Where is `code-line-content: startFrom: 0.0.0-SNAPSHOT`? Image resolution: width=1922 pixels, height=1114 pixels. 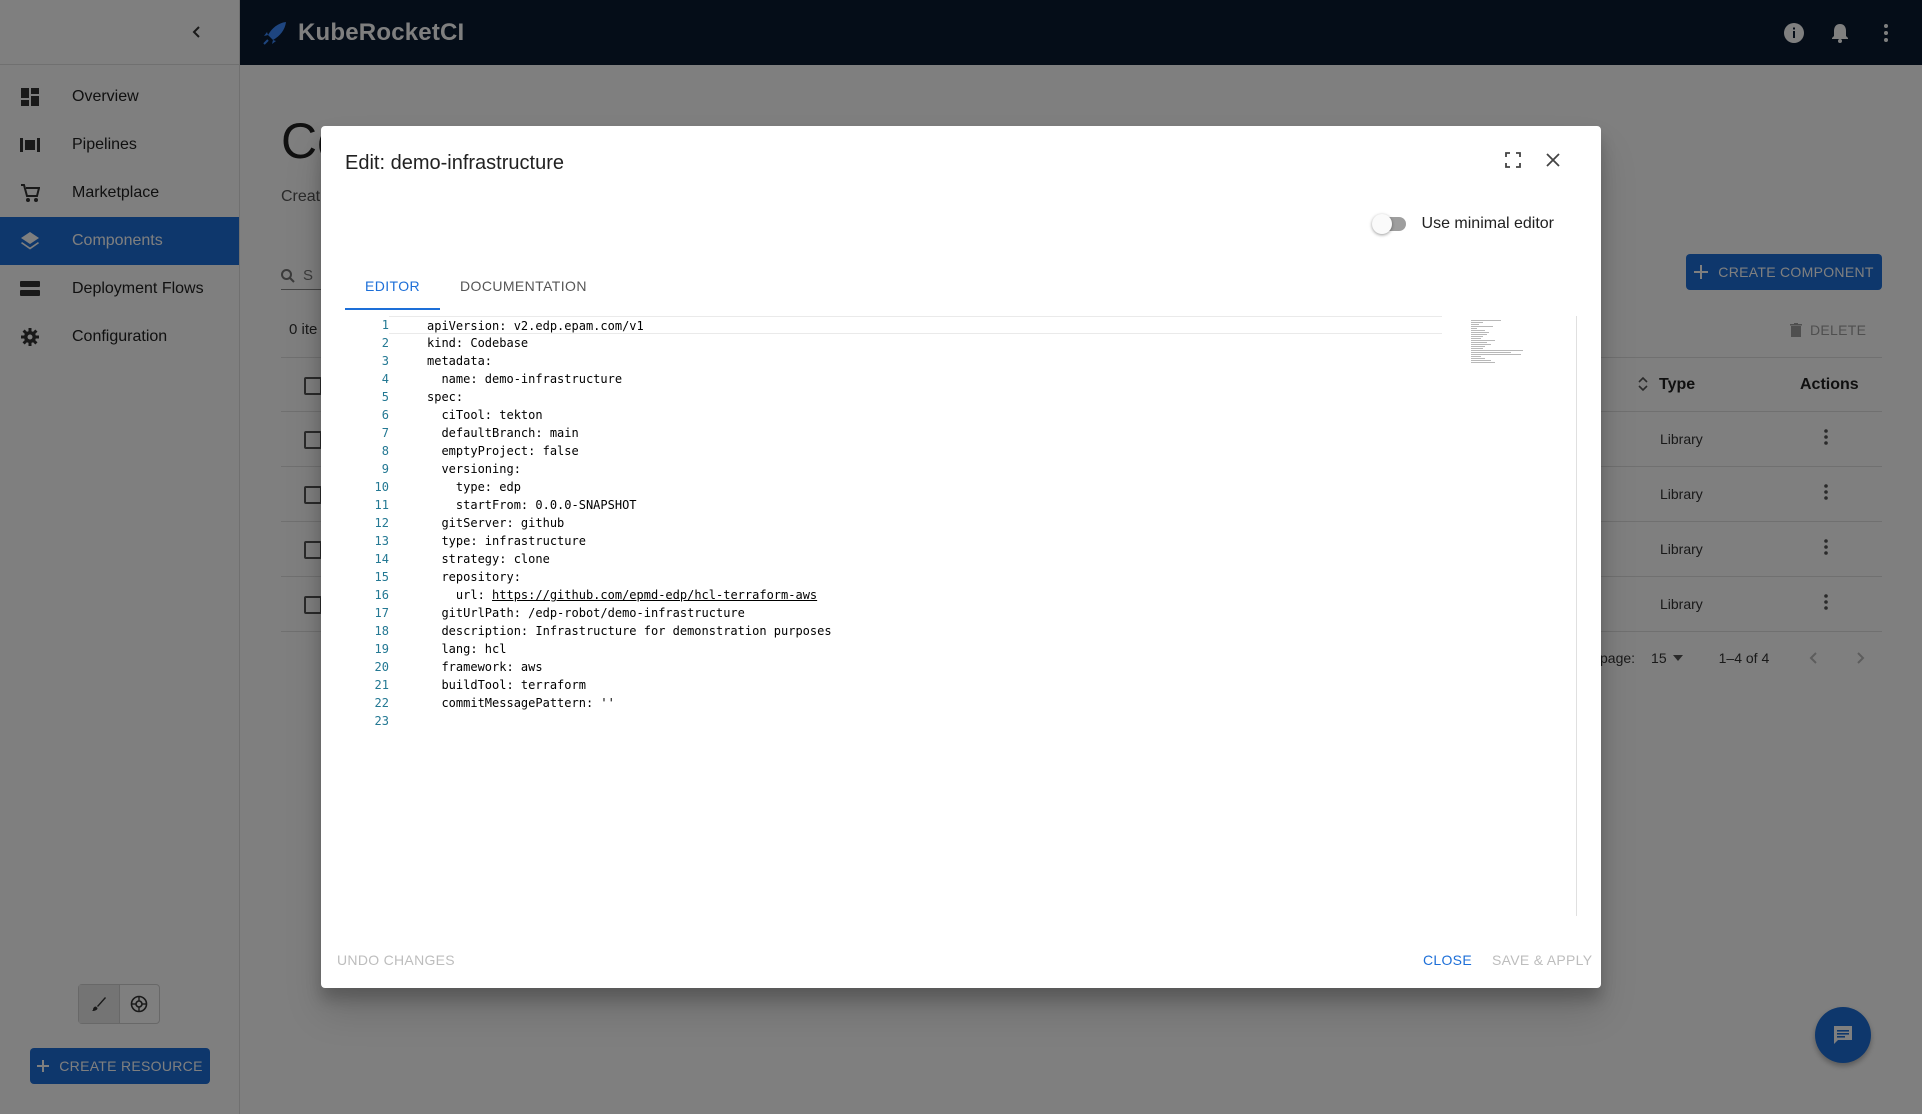
code-line-content: startFrom: 0.0.0-SNAPSHOT is located at coordinates (915, 505).